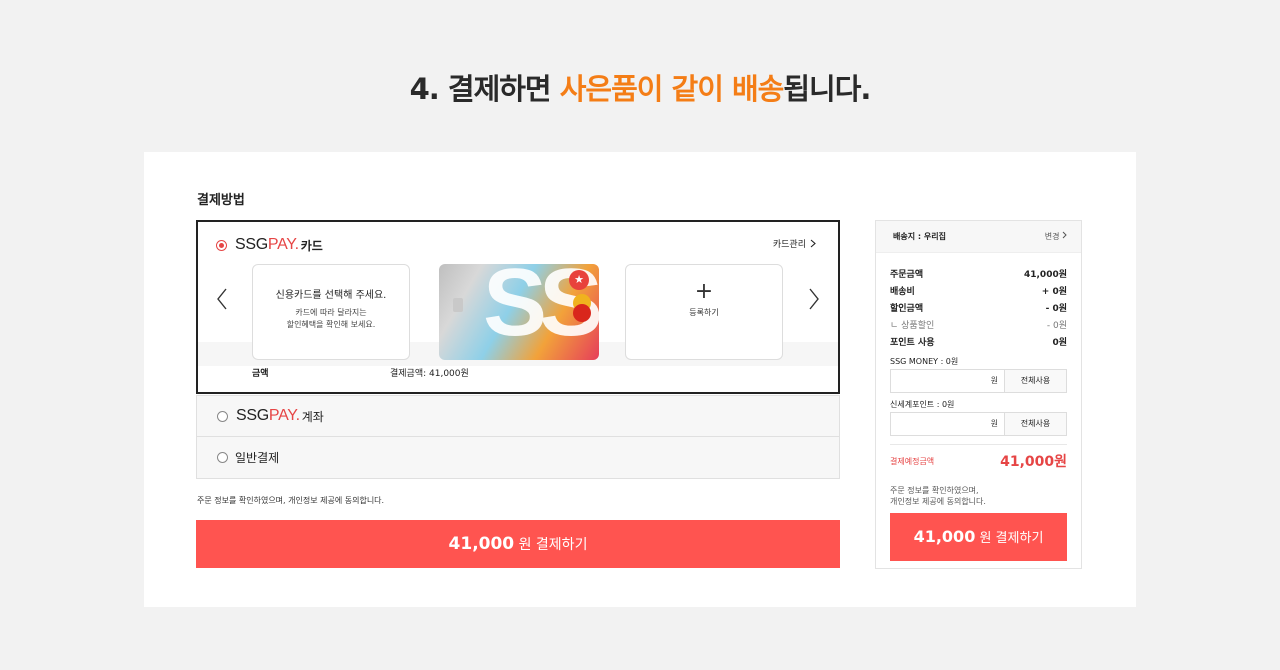 This screenshot has height=670, width=1280. I want to click on shipping-address: 배송지 : 우리집, so click(919, 236).